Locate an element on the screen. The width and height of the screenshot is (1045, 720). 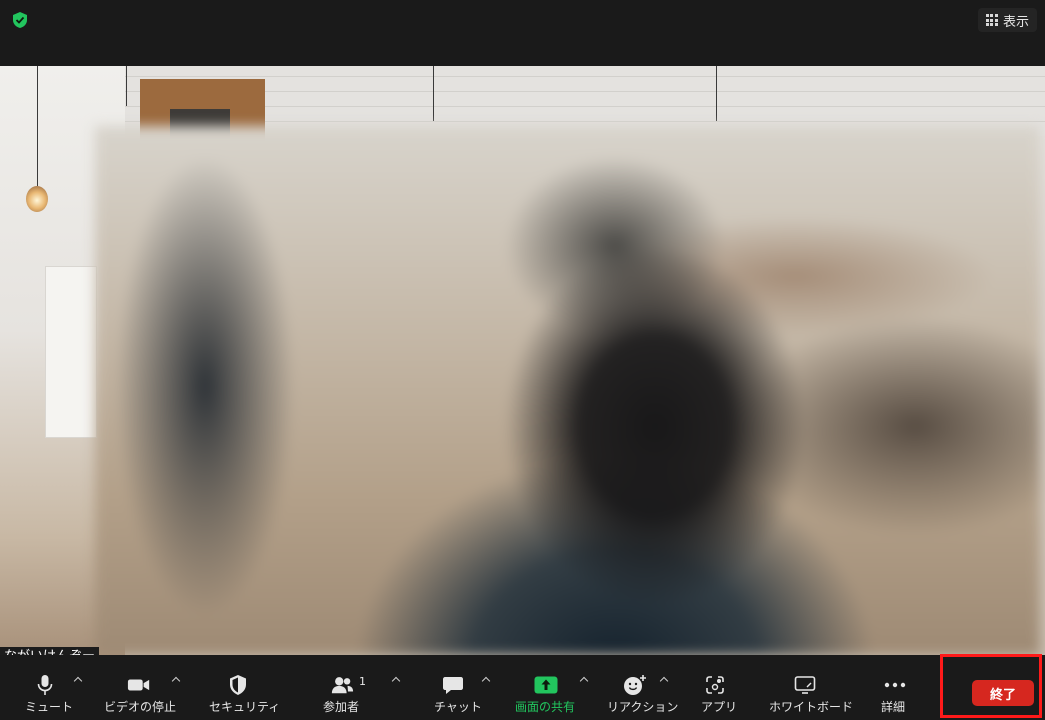
mute-button: ミュート is located at coordinates (47, 687).